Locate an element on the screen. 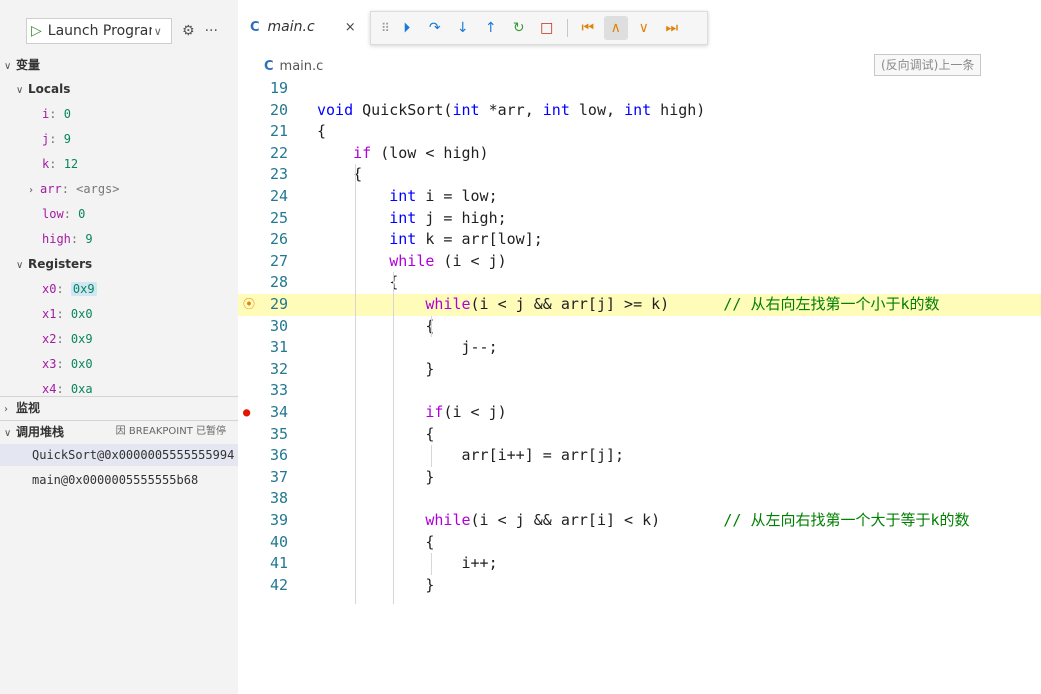 The height and width of the screenshot is (694, 1041). register-row: x1: 0x0 is located at coordinates (119, 314).